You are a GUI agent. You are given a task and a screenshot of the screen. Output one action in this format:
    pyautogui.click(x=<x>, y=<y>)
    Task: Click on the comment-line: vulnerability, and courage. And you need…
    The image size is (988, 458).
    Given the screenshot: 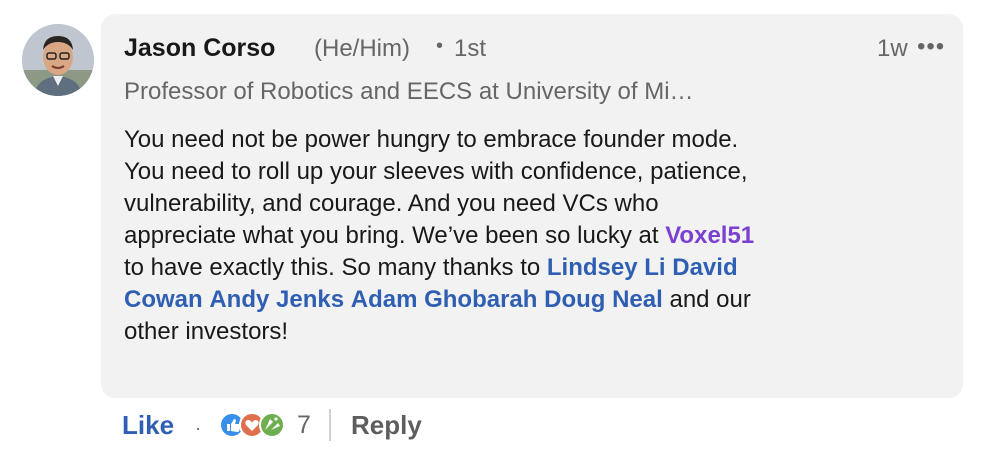 What is the action you would take?
    pyautogui.click(x=391, y=203)
    